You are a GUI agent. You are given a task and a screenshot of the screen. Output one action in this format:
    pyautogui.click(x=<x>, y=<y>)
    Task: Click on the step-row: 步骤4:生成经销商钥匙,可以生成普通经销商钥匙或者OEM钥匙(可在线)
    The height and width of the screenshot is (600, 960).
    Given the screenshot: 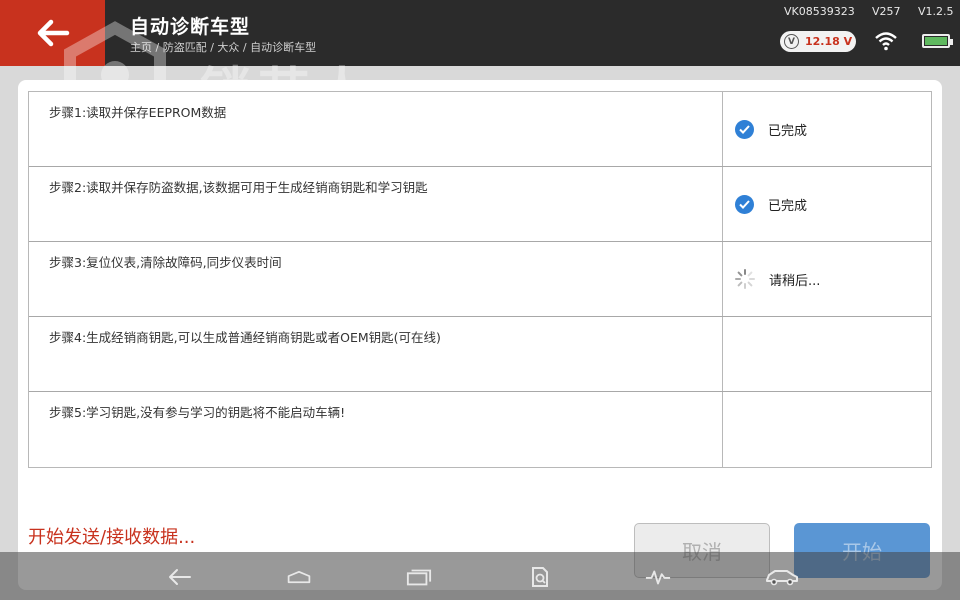 What is the action you would take?
    pyautogui.click(x=480, y=354)
    